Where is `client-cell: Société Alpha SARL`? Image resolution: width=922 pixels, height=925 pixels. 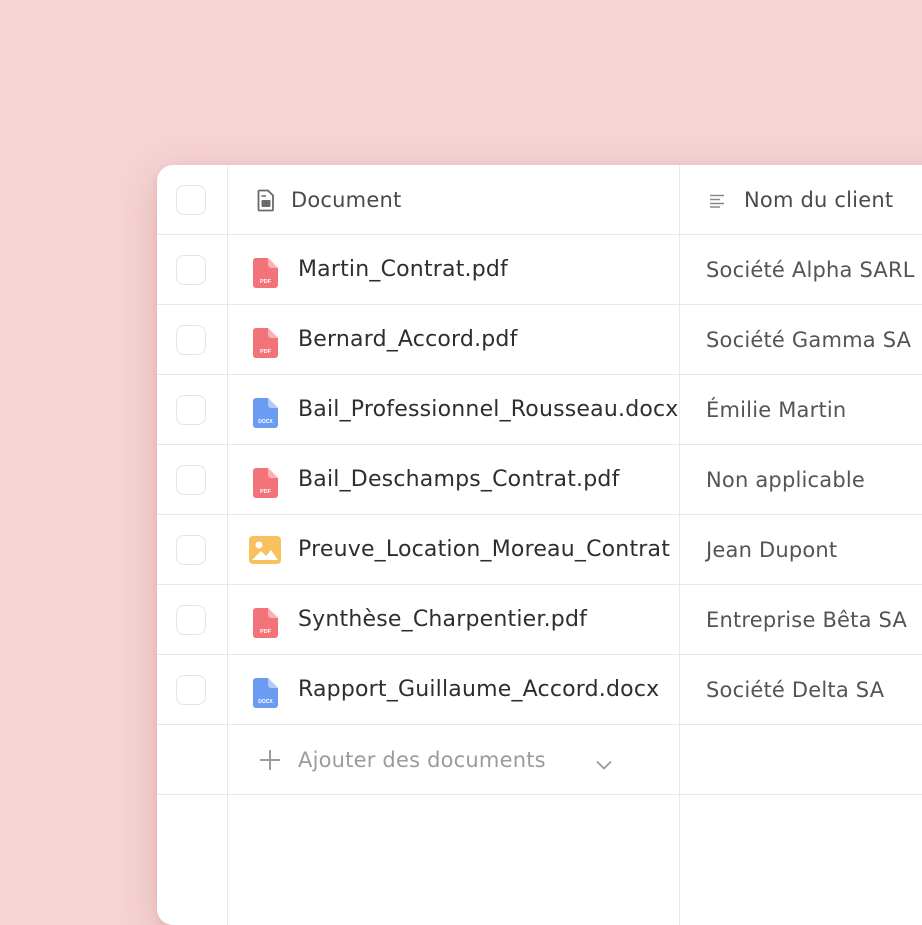
client-cell: Société Alpha SARL is located at coordinates (801, 270).